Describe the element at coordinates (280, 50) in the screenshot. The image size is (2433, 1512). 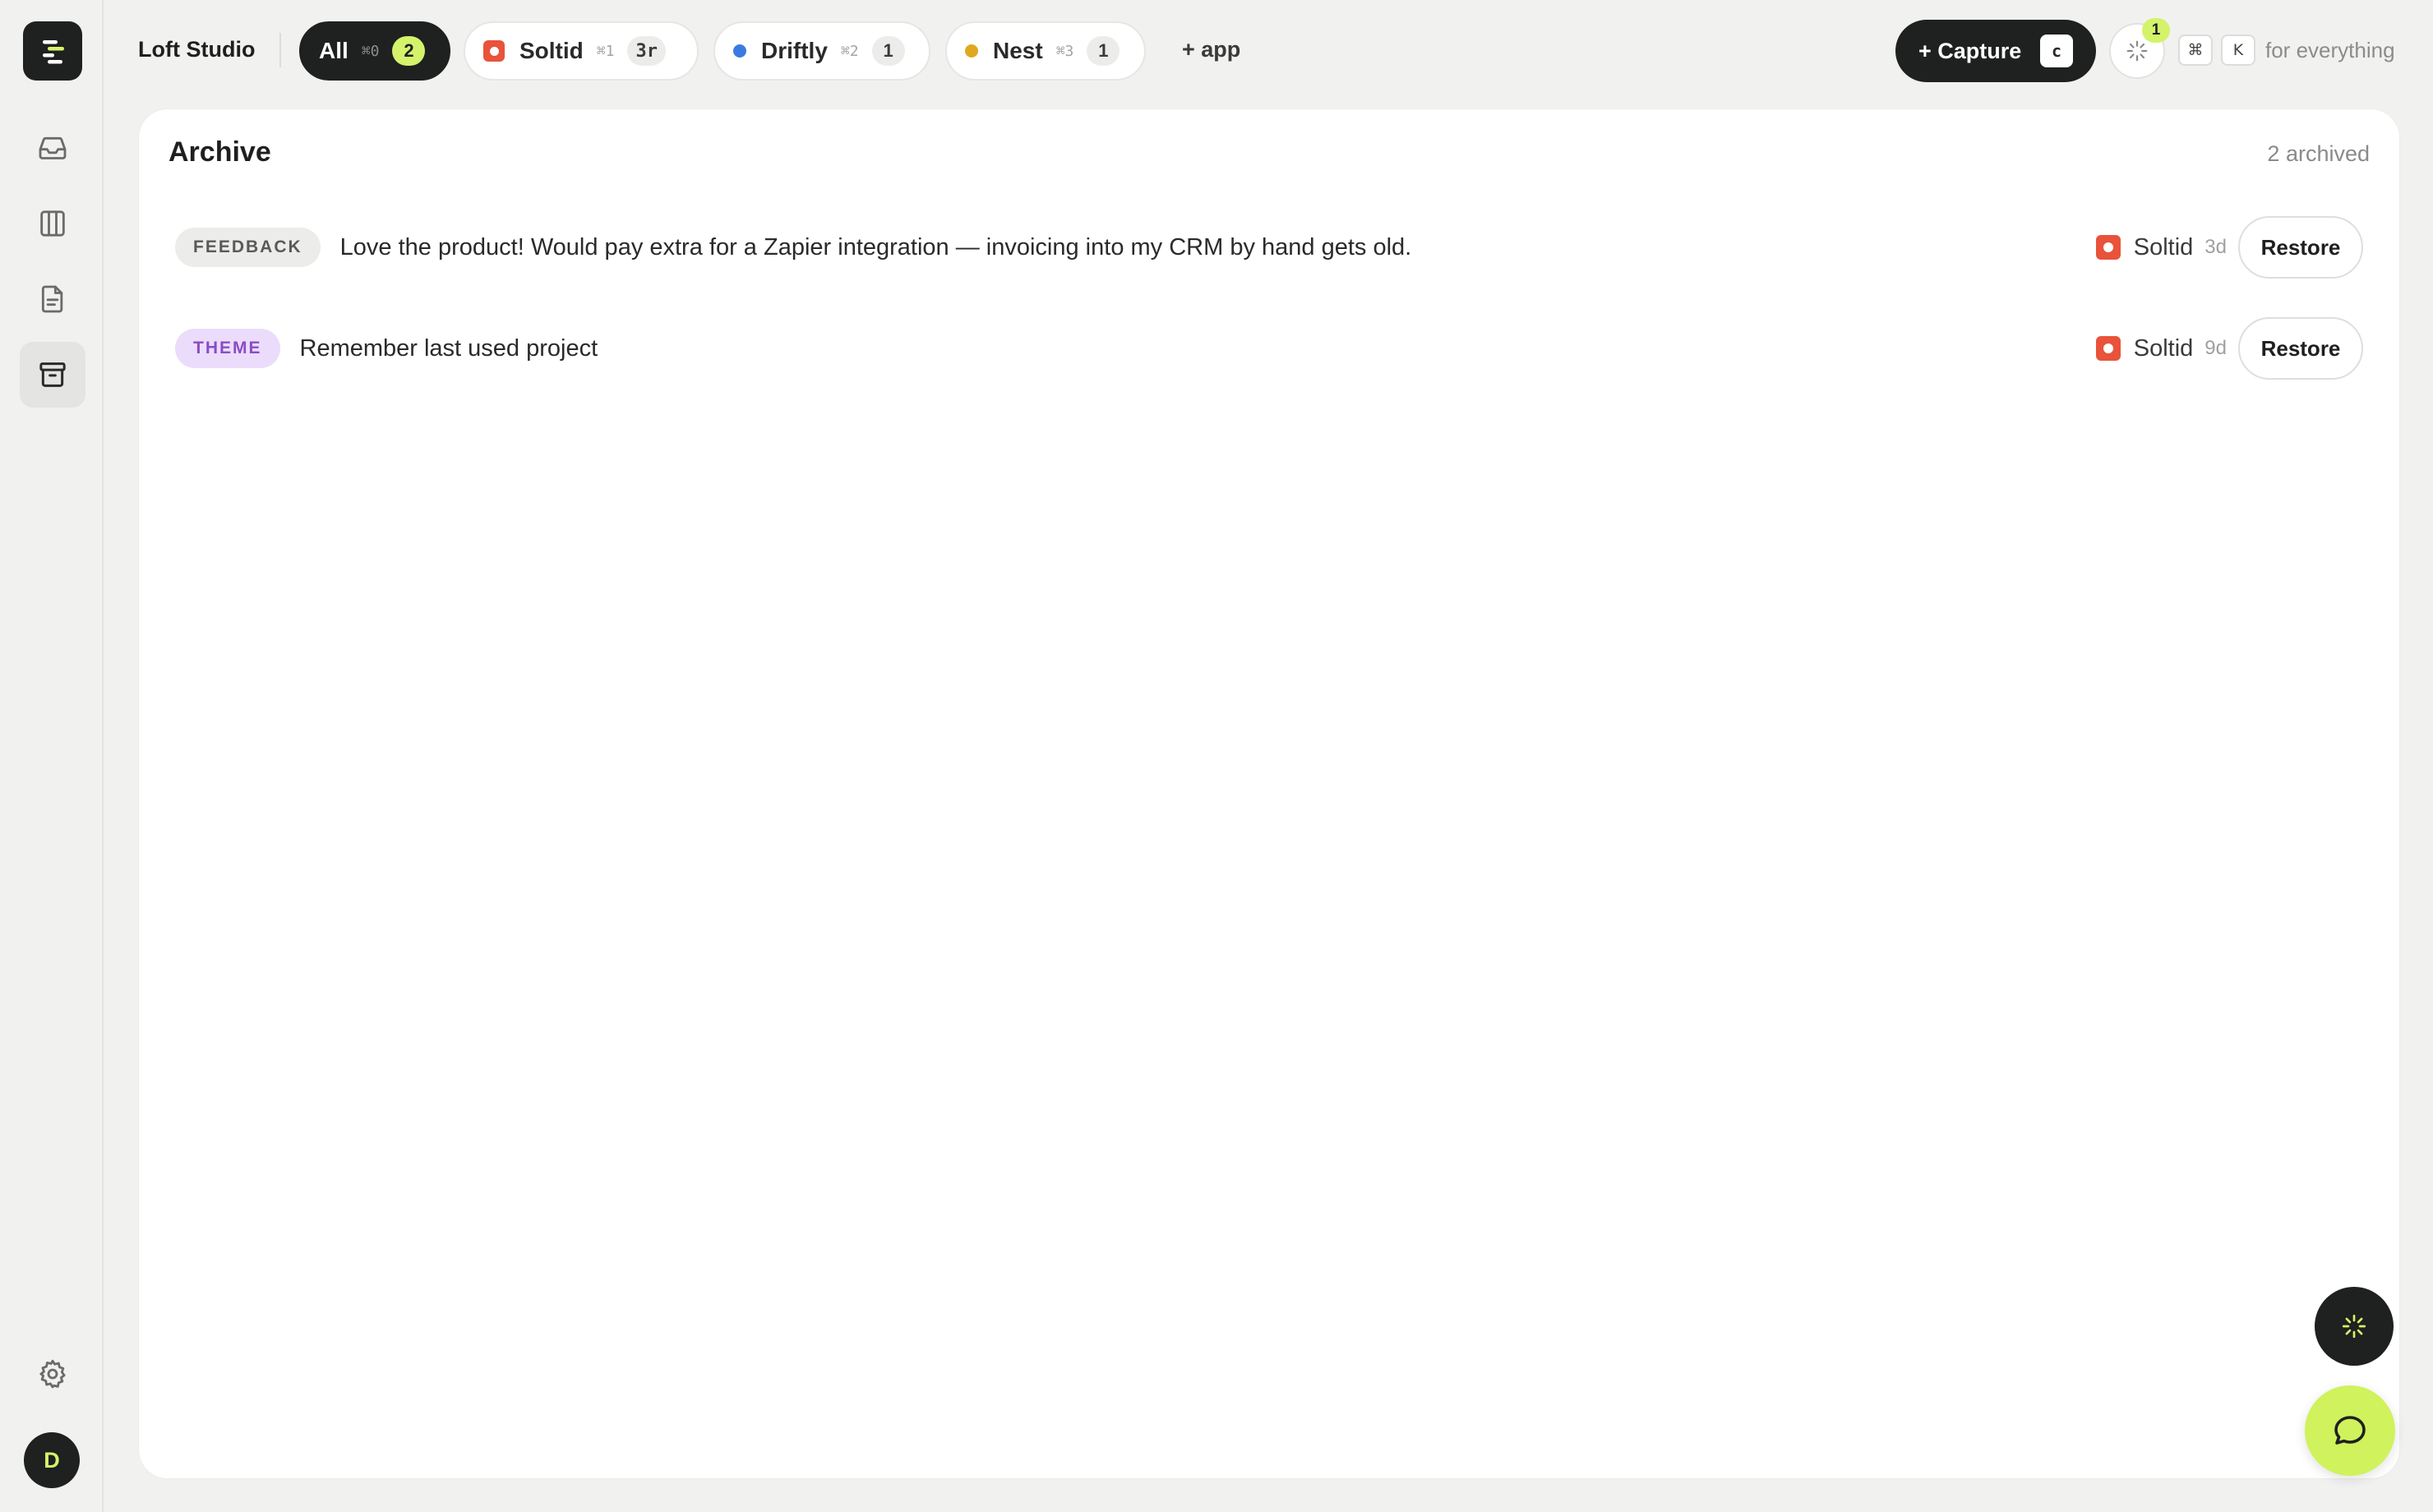
I see `divider` at that location.